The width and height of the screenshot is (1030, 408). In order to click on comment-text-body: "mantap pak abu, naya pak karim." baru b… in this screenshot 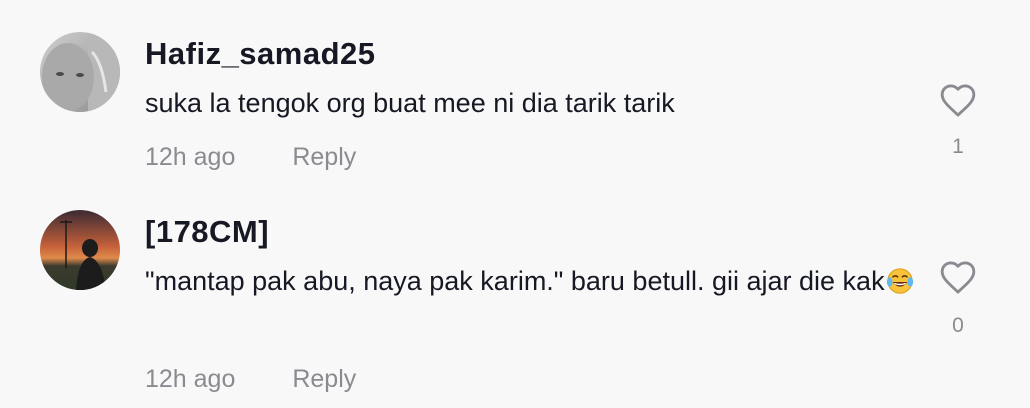, I will do `click(515, 281)`.